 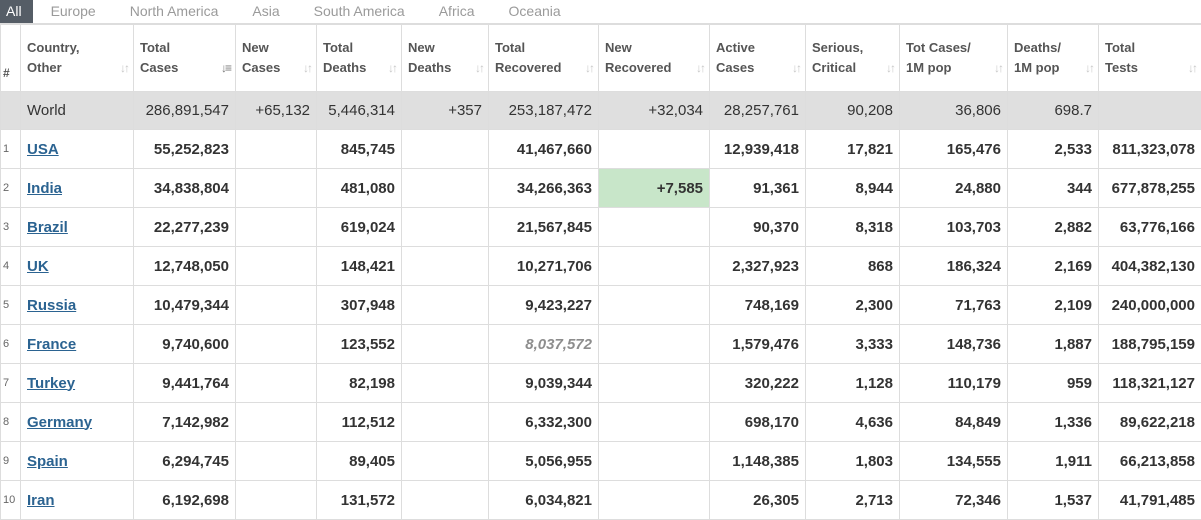 What do you see at coordinates (654, 111) in the screenshot?
I see `cell-new-recovered: +32,034` at bounding box center [654, 111].